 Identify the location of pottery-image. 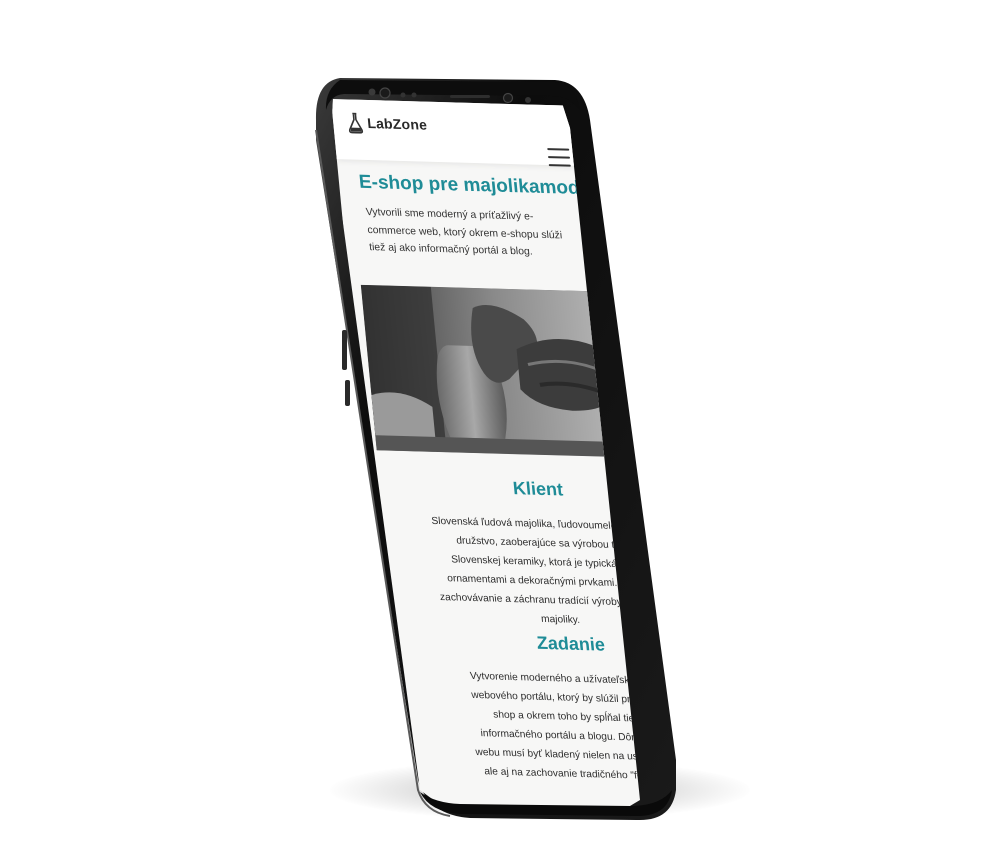
(500, 371).